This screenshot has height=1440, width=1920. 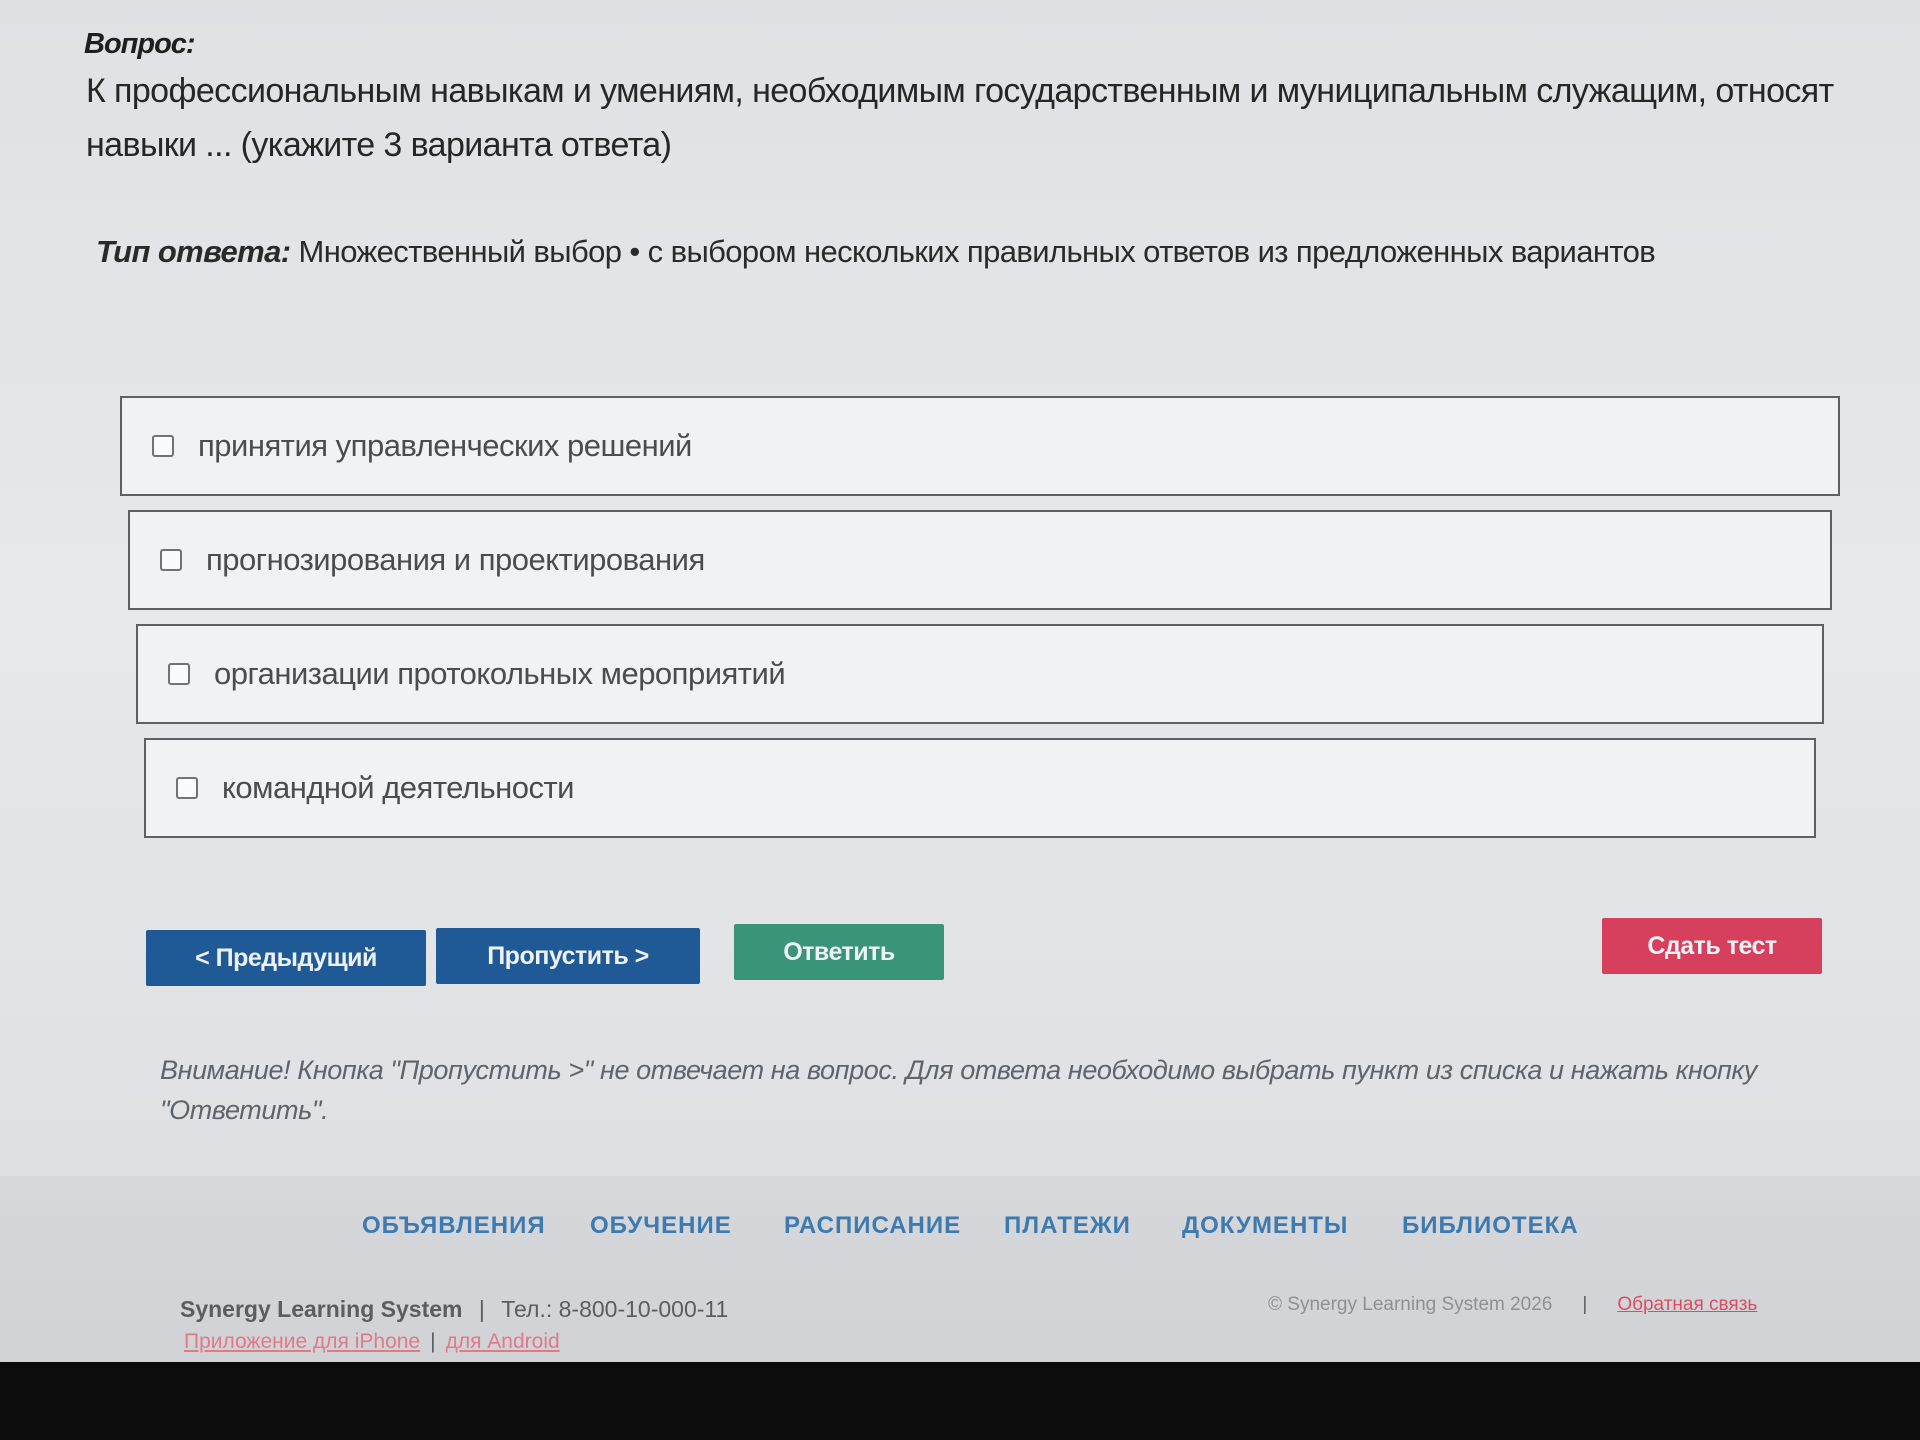 What do you see at coordinates (1265, 1226) in the screenshot?
I see `nav-documents: ДОКУМЕНТЫ` at bounding box center [1265, 1226].